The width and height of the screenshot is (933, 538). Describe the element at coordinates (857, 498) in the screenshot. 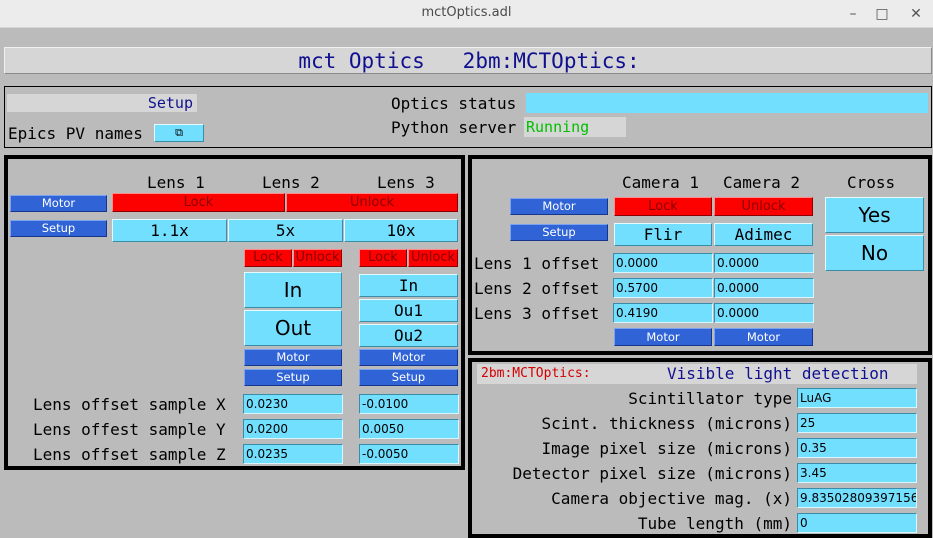

I see `camera-objective-mag-input: 9.83502809397156` at that location.